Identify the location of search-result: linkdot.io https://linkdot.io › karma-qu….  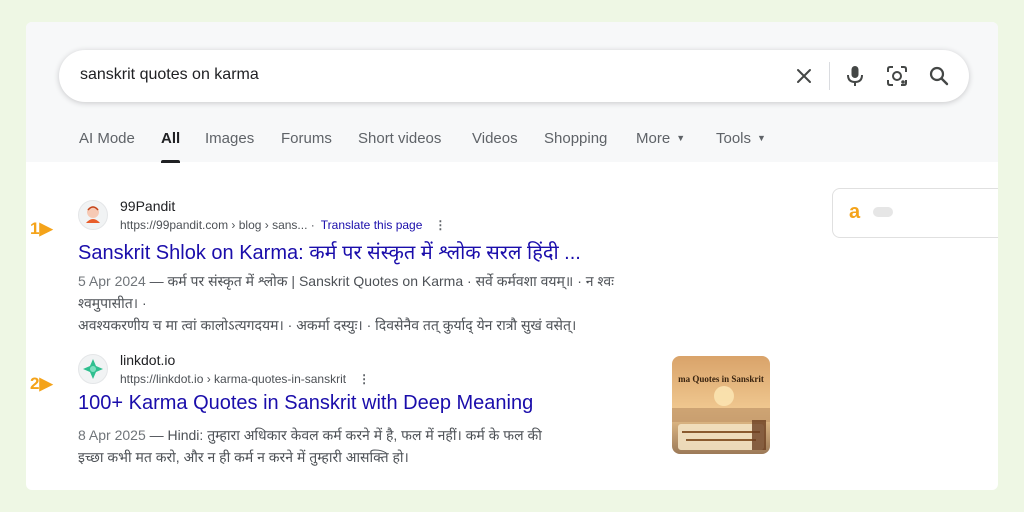
(368, 408).